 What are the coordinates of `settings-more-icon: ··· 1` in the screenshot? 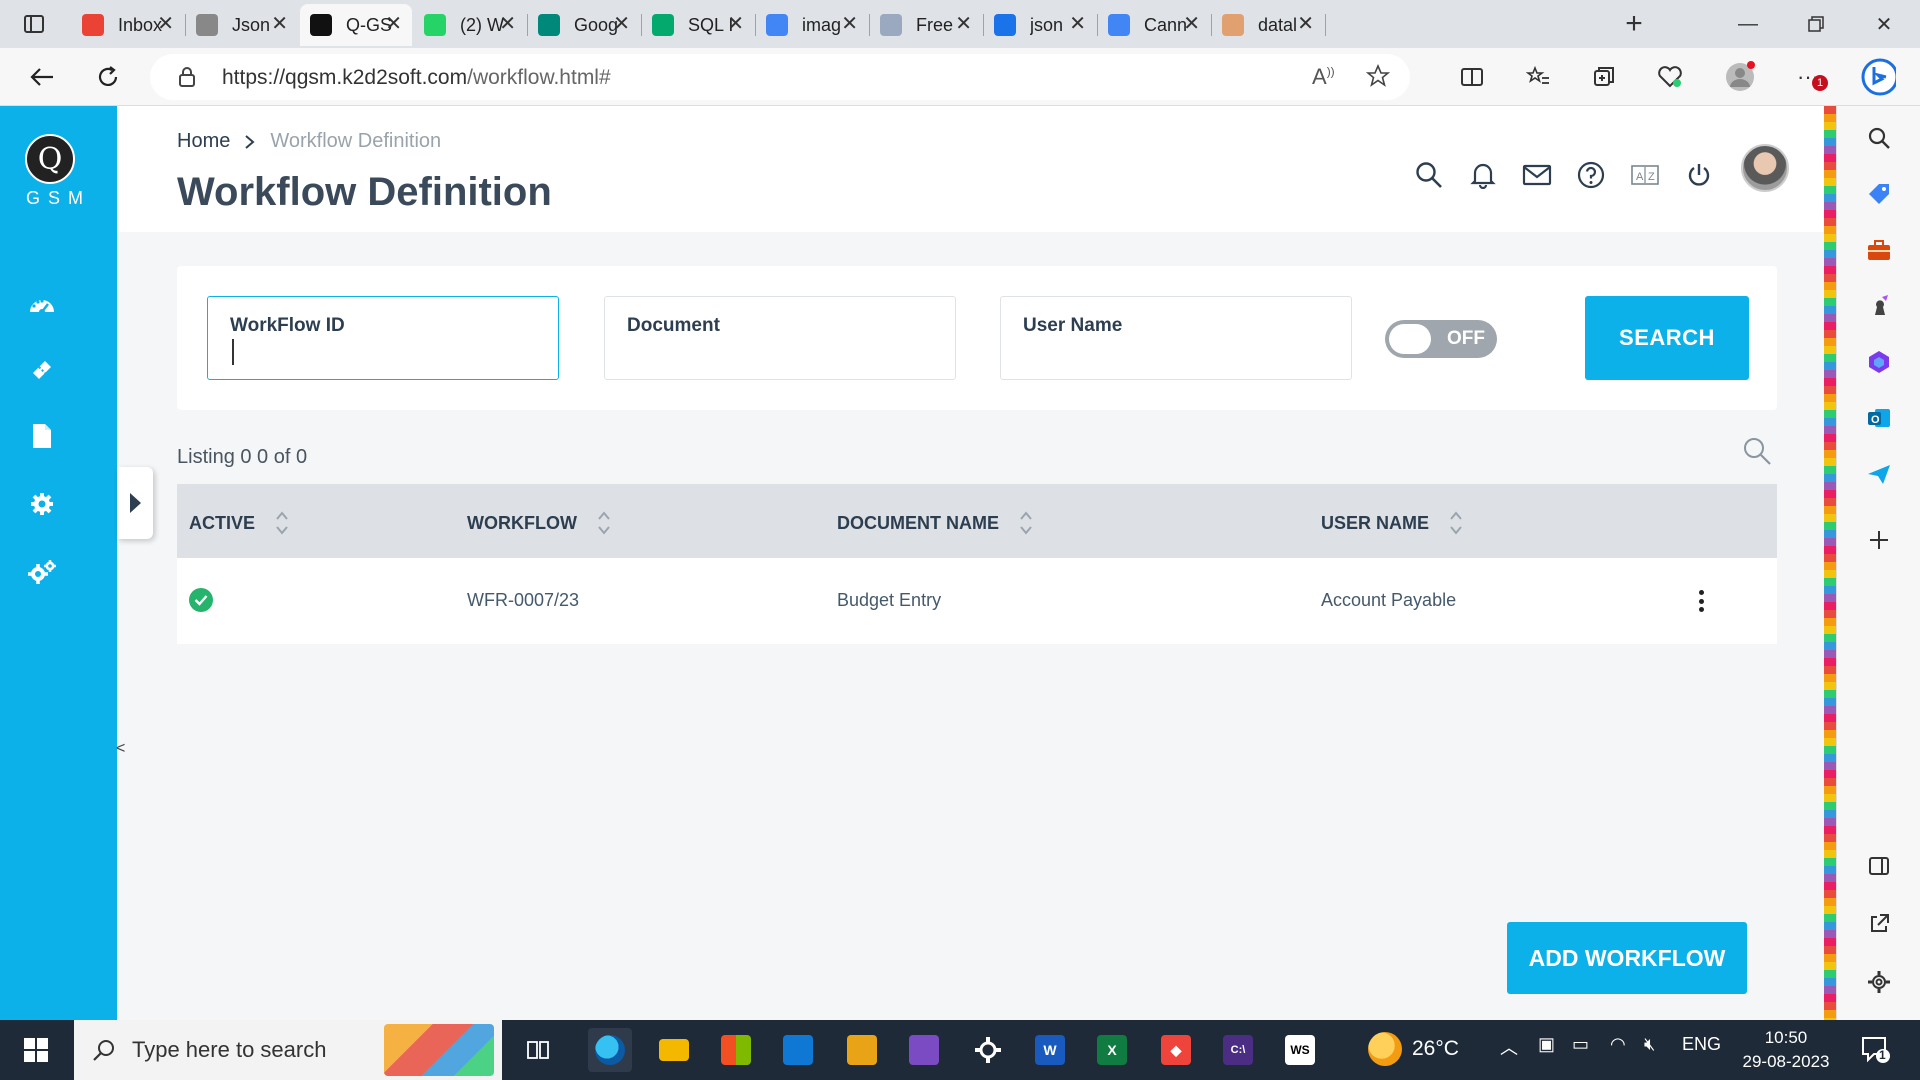 It's located at (1809, 77).